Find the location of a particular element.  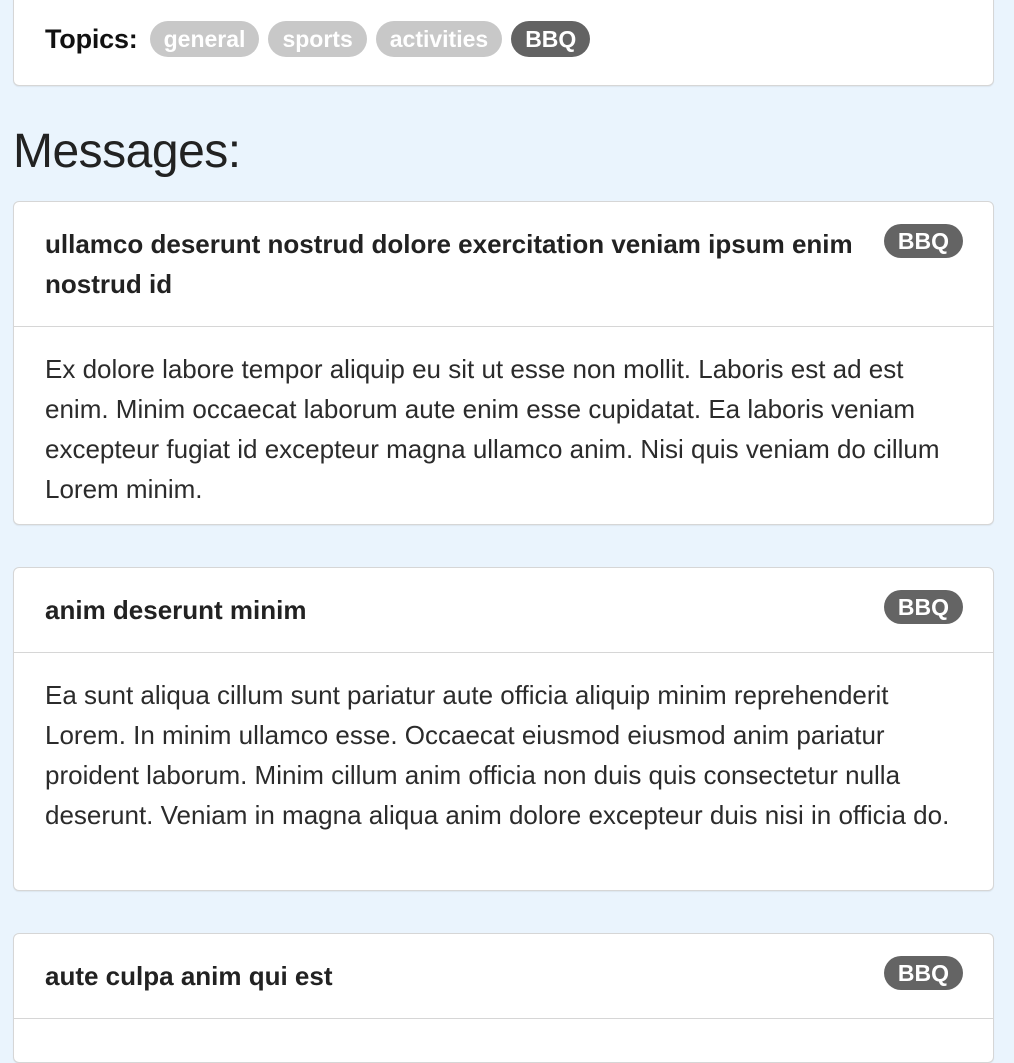

message-title: aute culpa anim qui est is located at coordinates (189, 976).